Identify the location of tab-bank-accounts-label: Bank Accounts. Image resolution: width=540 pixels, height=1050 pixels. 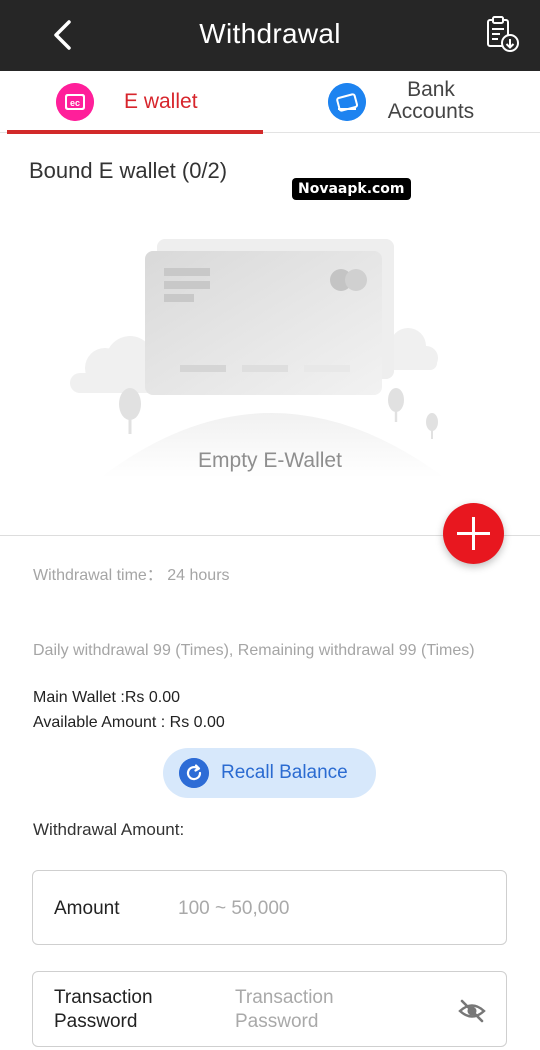
(431, 101).